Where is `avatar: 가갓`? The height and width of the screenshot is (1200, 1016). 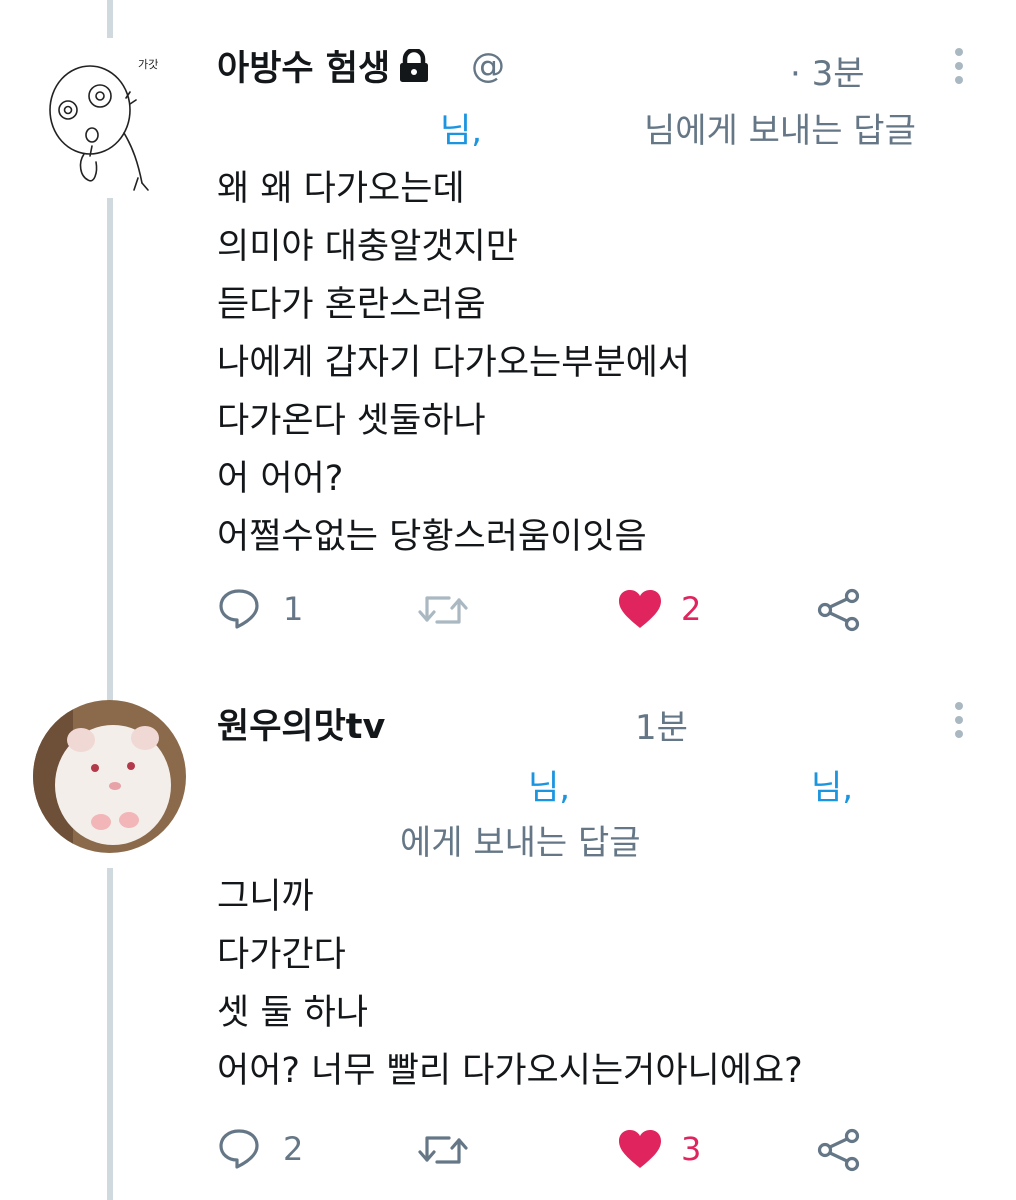
avatar: 가갓 is located at coordinates (109, 118).